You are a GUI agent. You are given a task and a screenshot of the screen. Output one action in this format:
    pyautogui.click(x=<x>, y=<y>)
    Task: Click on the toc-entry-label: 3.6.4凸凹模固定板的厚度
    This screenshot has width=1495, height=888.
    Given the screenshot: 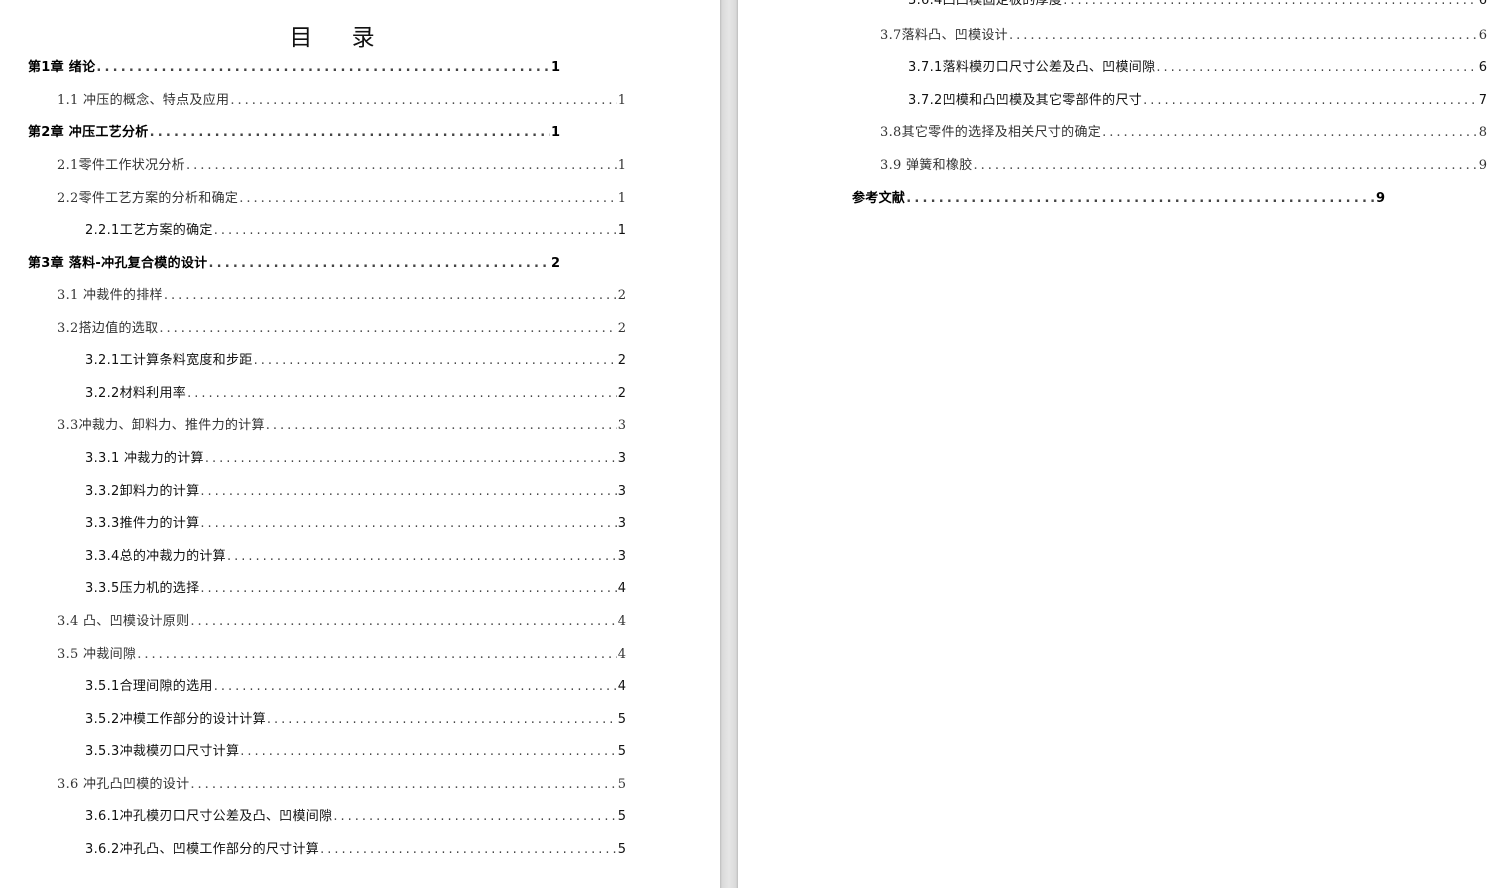 What is the action you would take?
    pyautogui.click(x=985, y=4)
    